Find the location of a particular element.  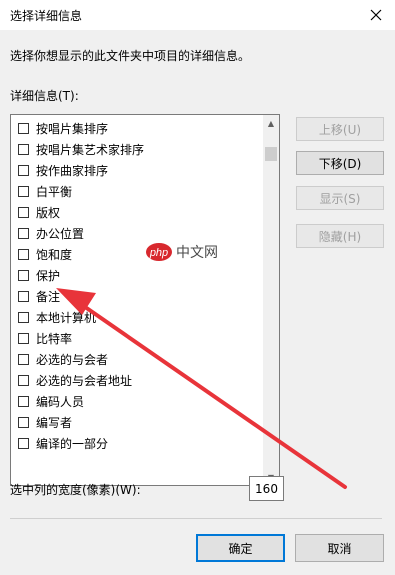

list-item: 按唱片集艺术家排序 is located at coordinates (137, 149).